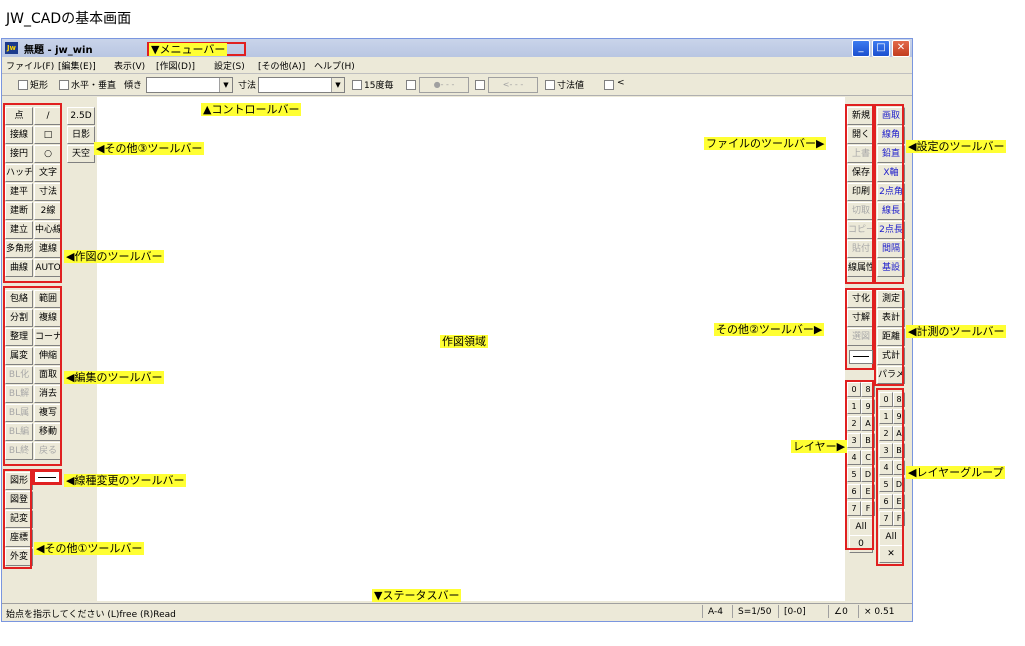 The image size is (1025, 646). I want to click on other3-tool-button: 日影, so click(81, 135).